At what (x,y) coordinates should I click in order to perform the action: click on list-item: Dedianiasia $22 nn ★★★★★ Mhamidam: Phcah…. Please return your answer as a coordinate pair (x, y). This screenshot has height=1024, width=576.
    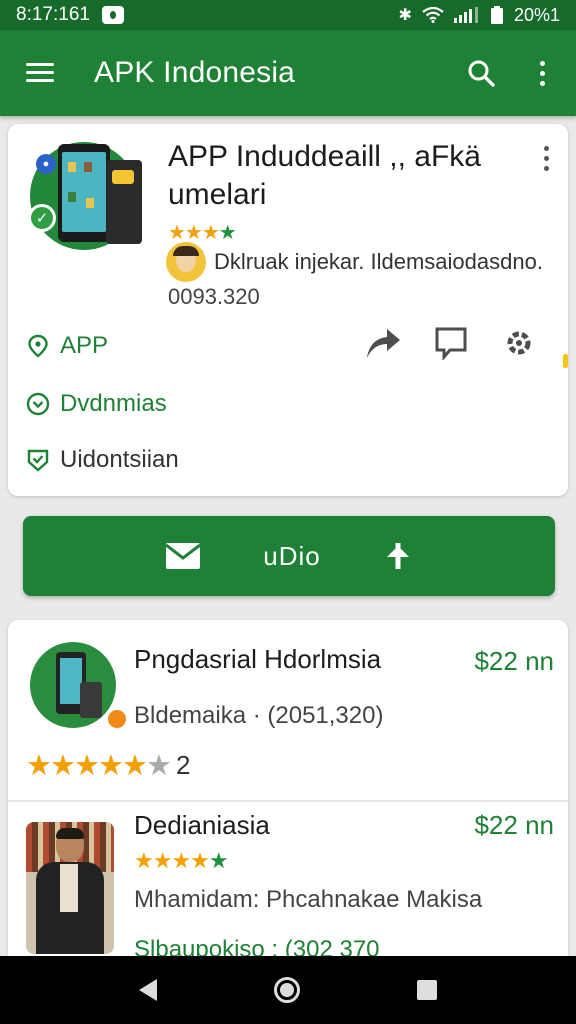
    Looking at the image, I should click on (288, 878).